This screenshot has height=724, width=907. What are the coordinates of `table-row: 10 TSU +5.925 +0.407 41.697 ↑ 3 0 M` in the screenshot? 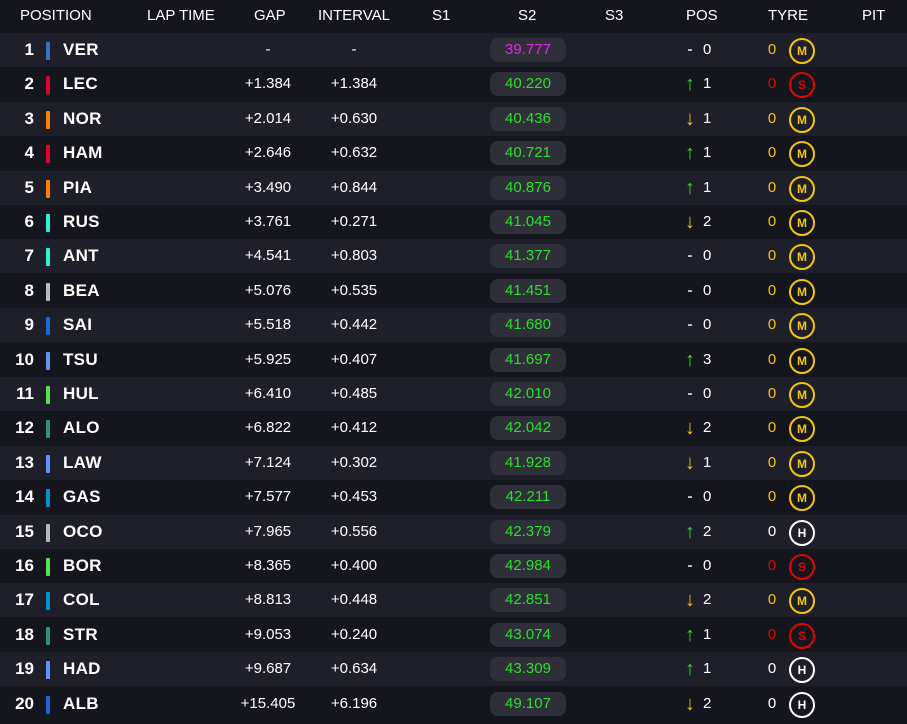 It's located at (453, 359).